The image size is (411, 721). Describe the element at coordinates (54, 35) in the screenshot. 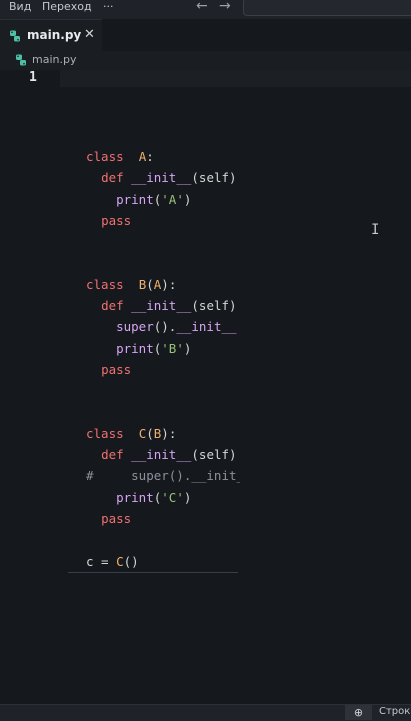

I see `tab-label: main.py` at that location.